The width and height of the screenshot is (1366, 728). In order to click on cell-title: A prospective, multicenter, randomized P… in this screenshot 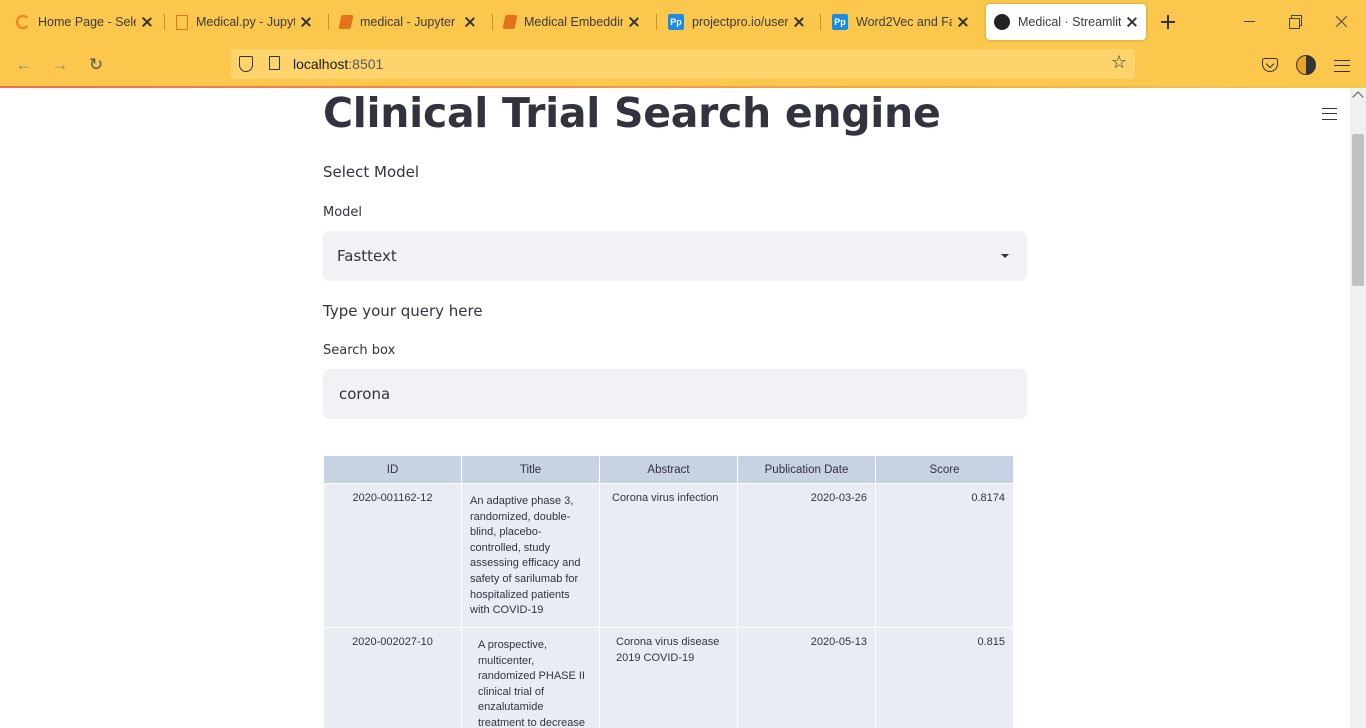, I will do `click(530, 677)`.